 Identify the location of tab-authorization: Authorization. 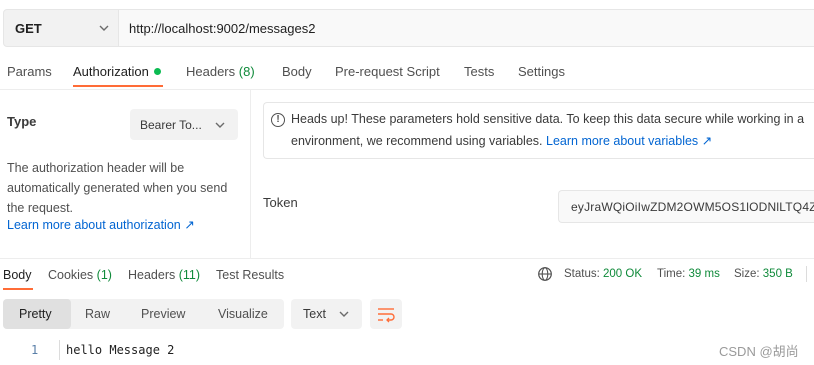
(117, 71).